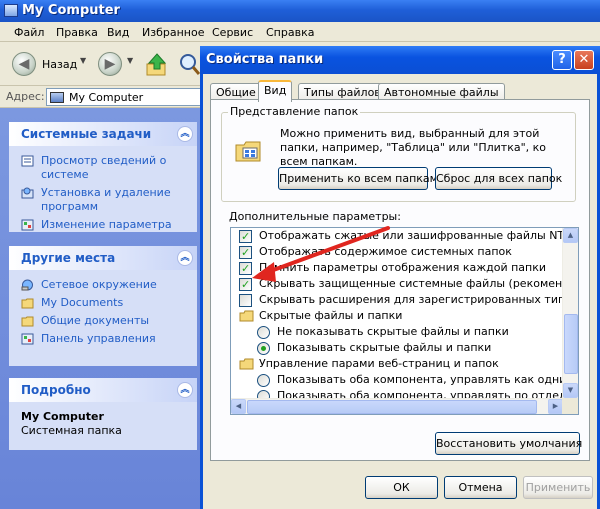 This screenshot has width=600, height=509. What do you see at coordinates (103, 390) in the screenshot?
I see `panel-details-header: Подробно ︽` at bounding box center [103, 390].